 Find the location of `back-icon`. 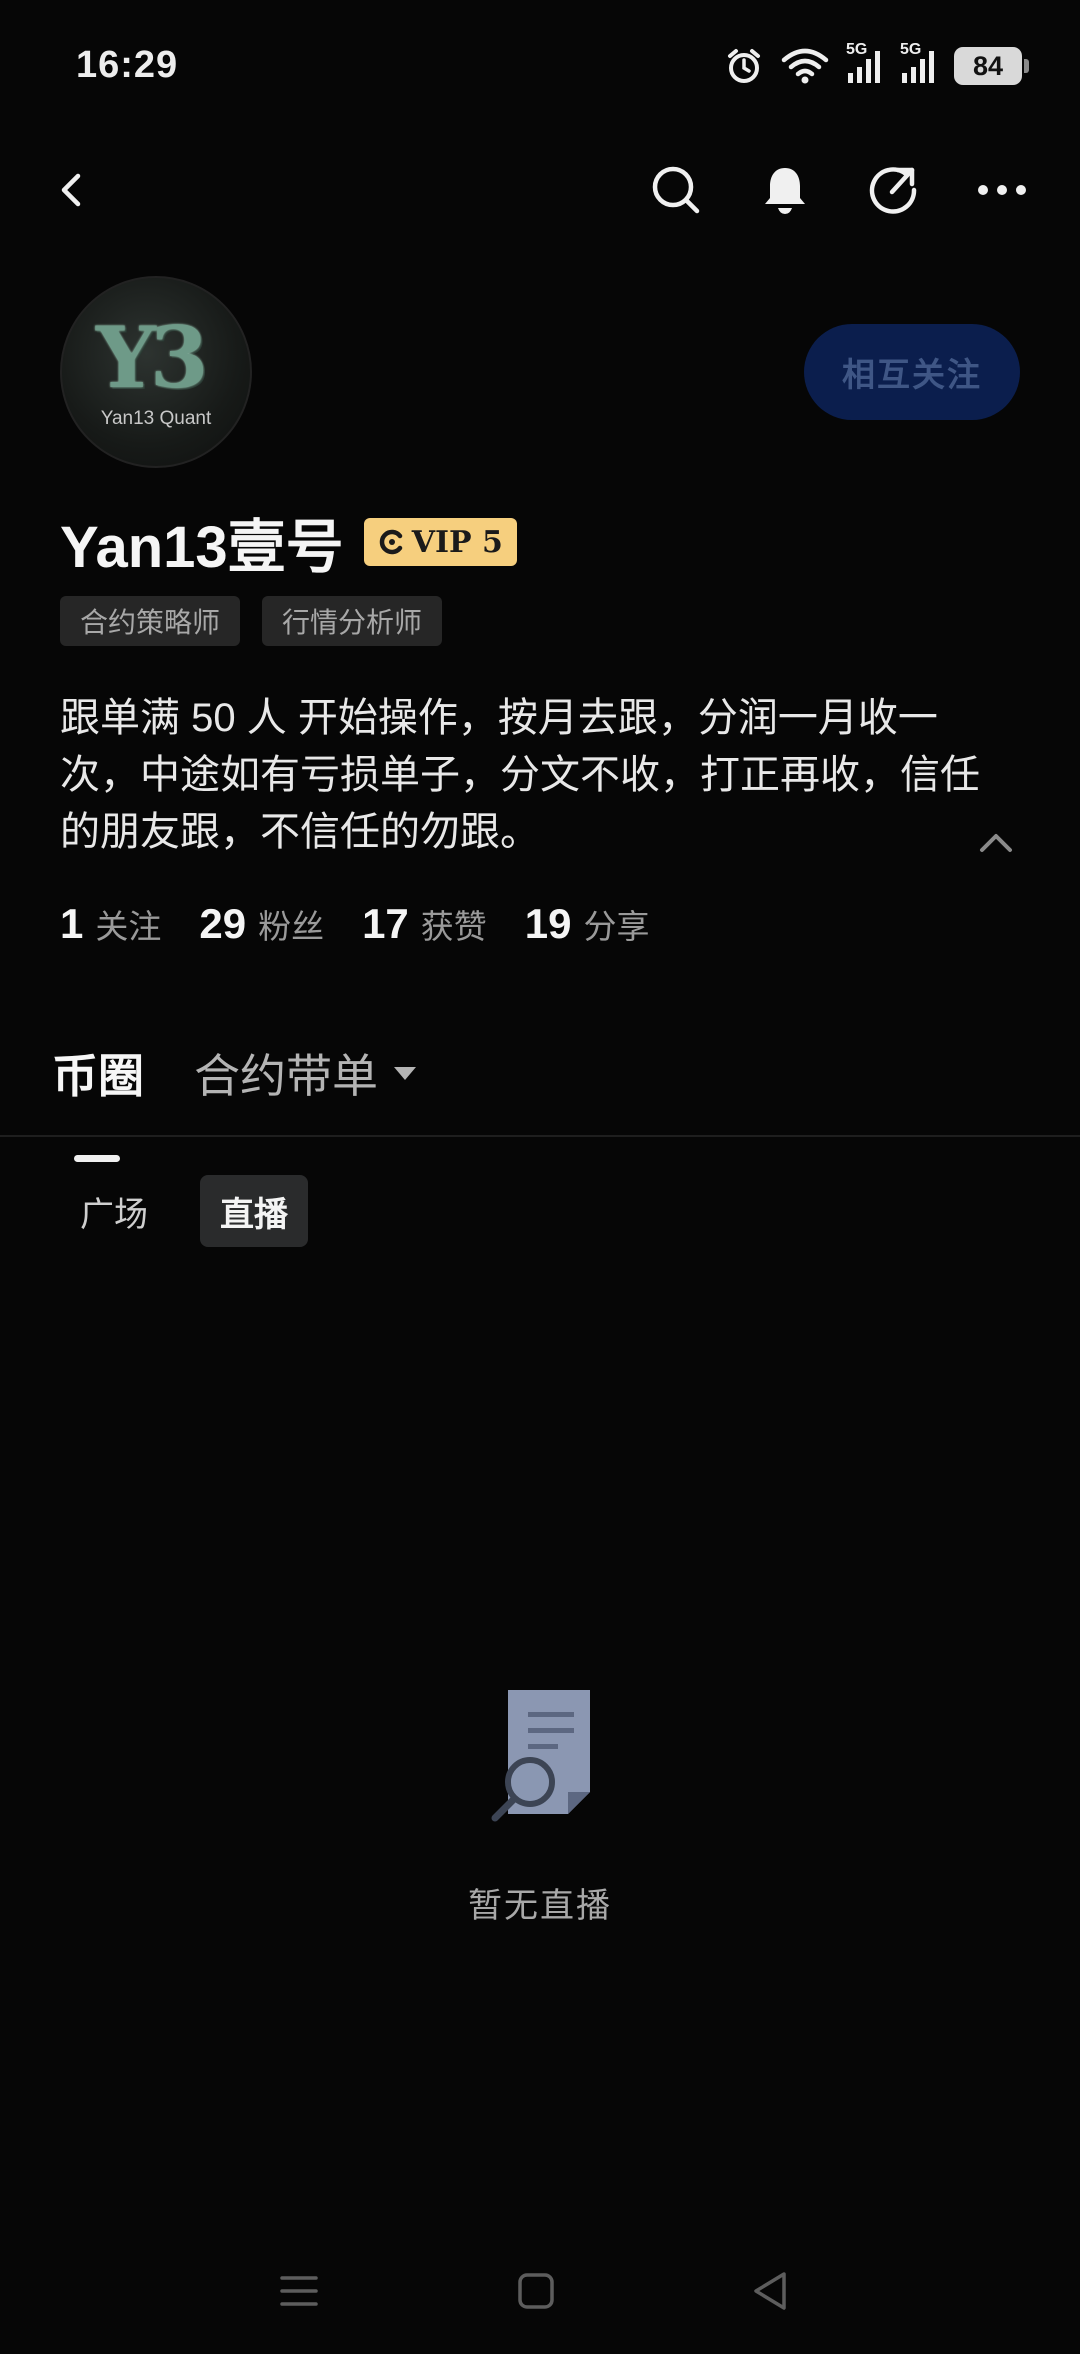

back-icon is located at coordinates (71, 190).